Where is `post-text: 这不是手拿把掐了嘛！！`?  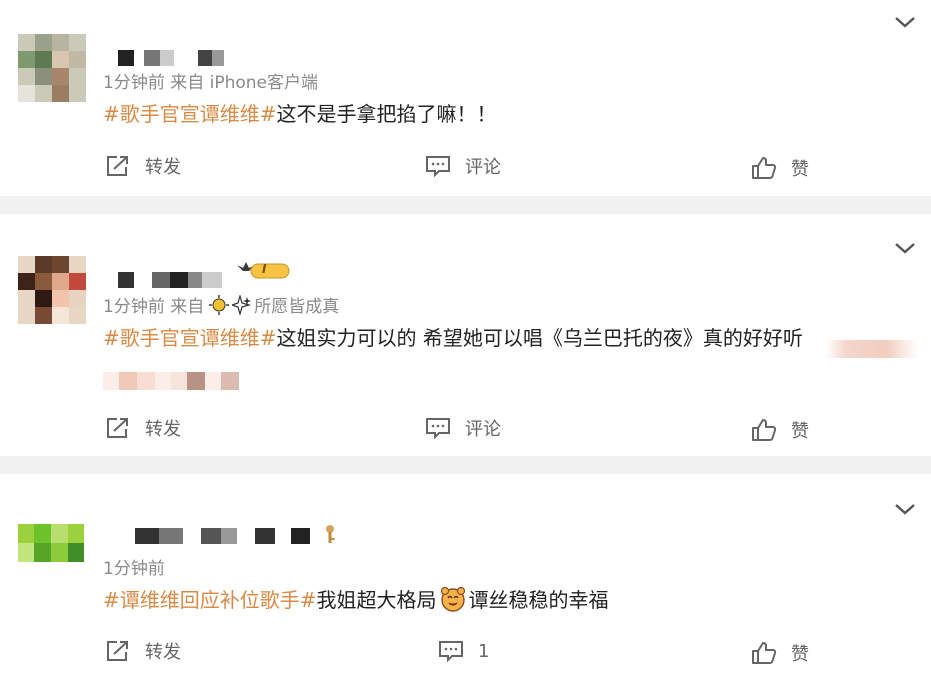 post-text: 这不是手拿把掐了嘛！！ is located at coordinates (386, 114).